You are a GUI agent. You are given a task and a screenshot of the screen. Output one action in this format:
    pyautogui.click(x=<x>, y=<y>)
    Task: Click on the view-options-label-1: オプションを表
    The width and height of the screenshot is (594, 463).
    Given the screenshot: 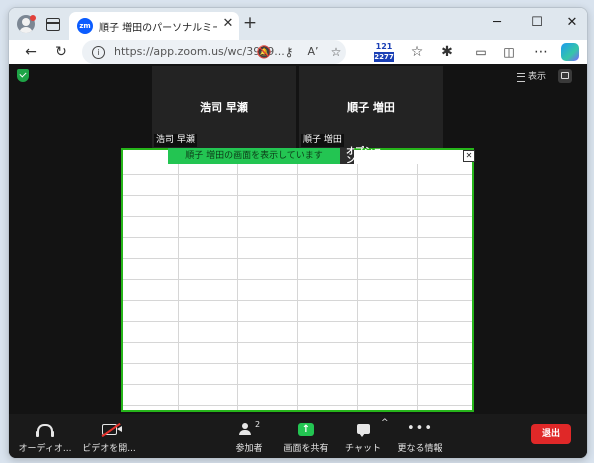 What is the action you would take?
    pyautogui.click(x=364, y=156)
    